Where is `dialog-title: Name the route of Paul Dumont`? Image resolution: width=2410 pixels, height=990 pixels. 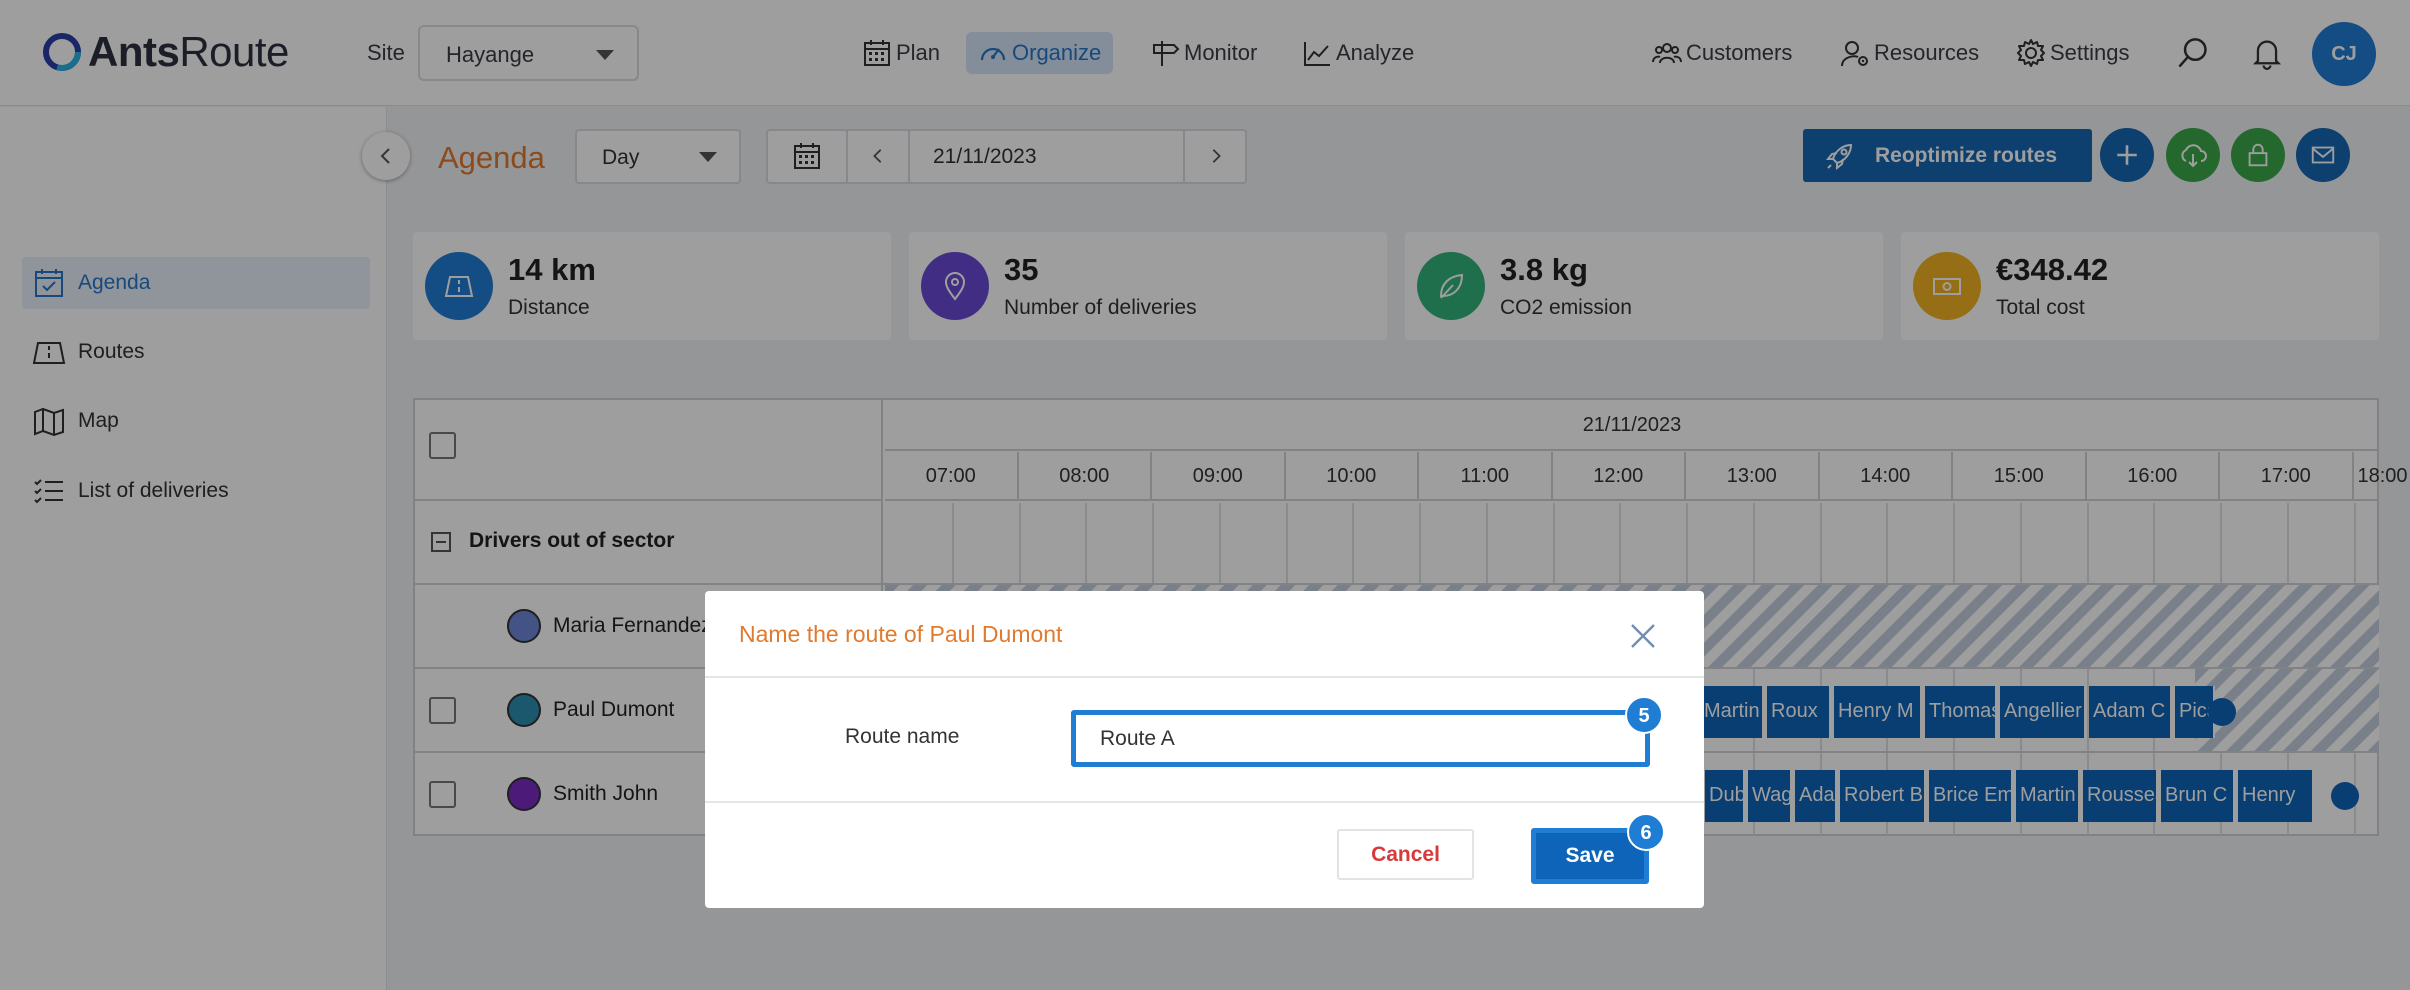 dialog-title: Name the route of Paul Dumont is located at coordinates (901, 634).